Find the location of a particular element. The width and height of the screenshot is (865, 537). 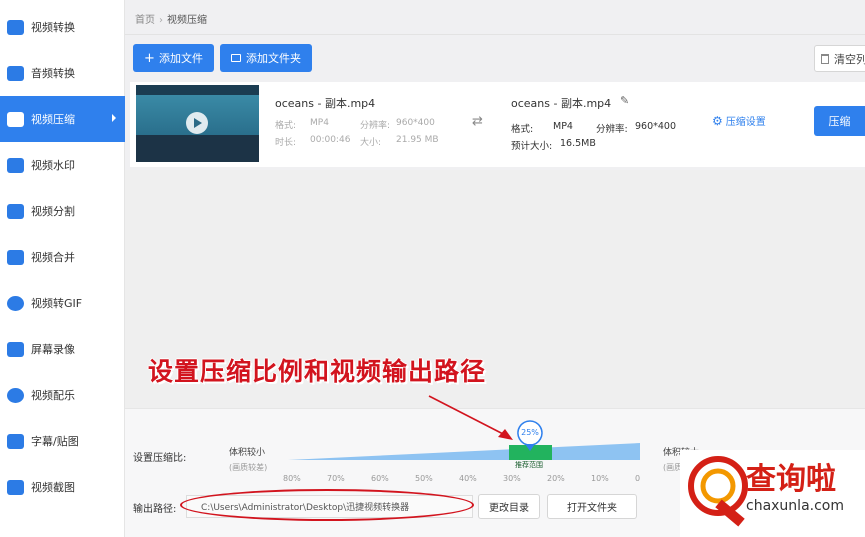

output-file-name: oceans - 副本.mp4 is located at coordinates (561, 103).